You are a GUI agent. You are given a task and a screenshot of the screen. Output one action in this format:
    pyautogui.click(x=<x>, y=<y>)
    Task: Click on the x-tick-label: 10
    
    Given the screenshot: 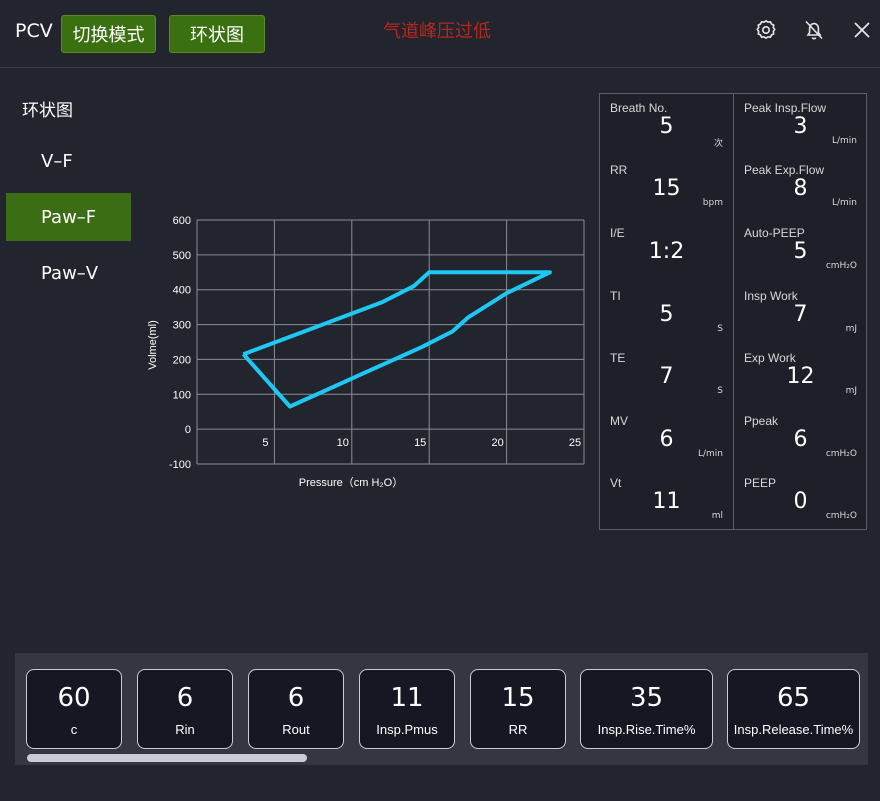 What is the action you would take?
    pyautogui.click(x=343, y=443)
    